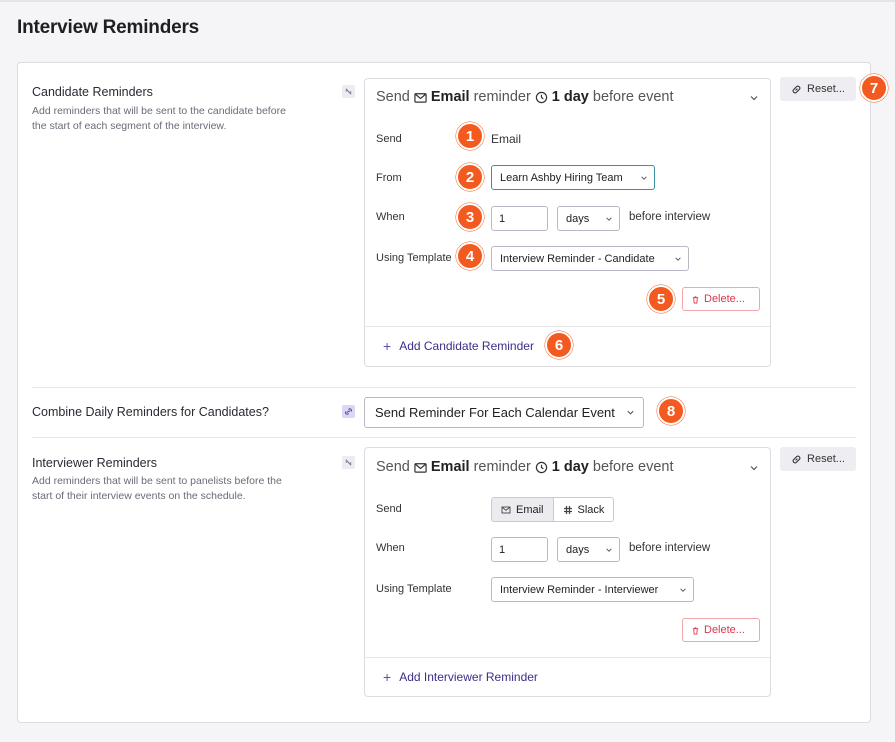 Image resolution: width=895 pixels, height=742 pixels. Describe the element at coordinates (671, 411) in the screenshot. I see `callout-badge: 8` at that location.